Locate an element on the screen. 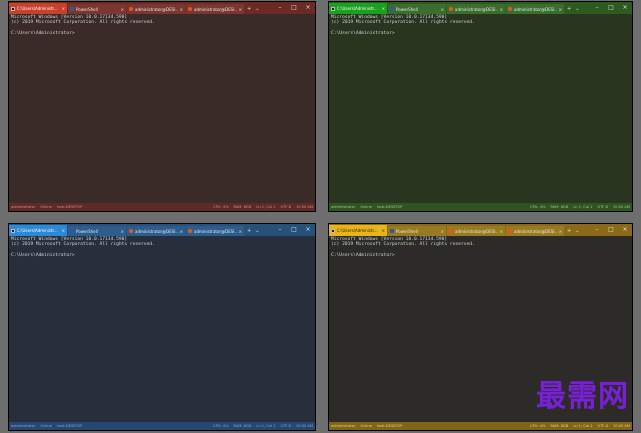 The width and height of the screenshot is (641, 433). status-item: Online is located at coordinates (366, 207).